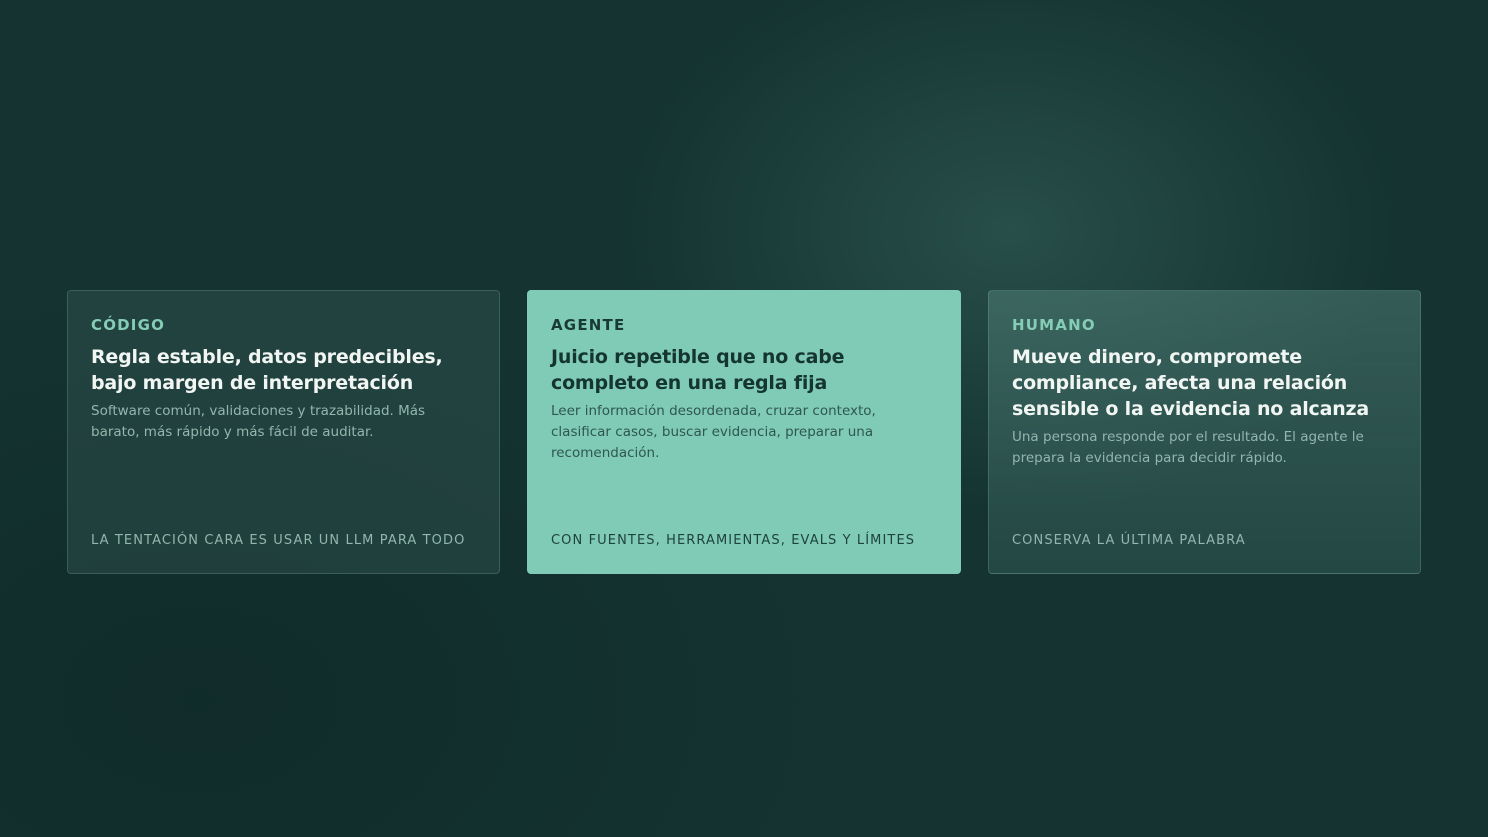 This screenshot has width=1488, height=837. What do you see at coordinates (1129, 540) in the screenshot?
I see `card-footer: CONSERVA LA ÚLTIMA PALABRA` at bounding box center [1129, 540].